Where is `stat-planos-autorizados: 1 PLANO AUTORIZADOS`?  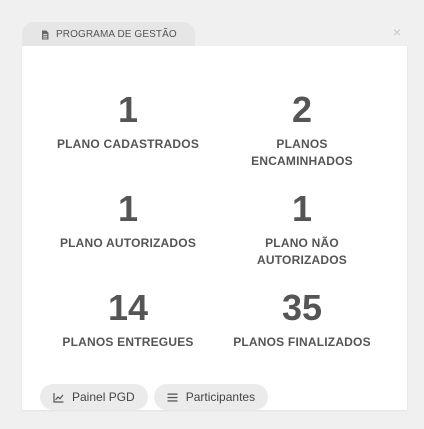
stat-planos-autorizados: 1 PLANO AUTORIZADOS is located at coordinates (128, 220).